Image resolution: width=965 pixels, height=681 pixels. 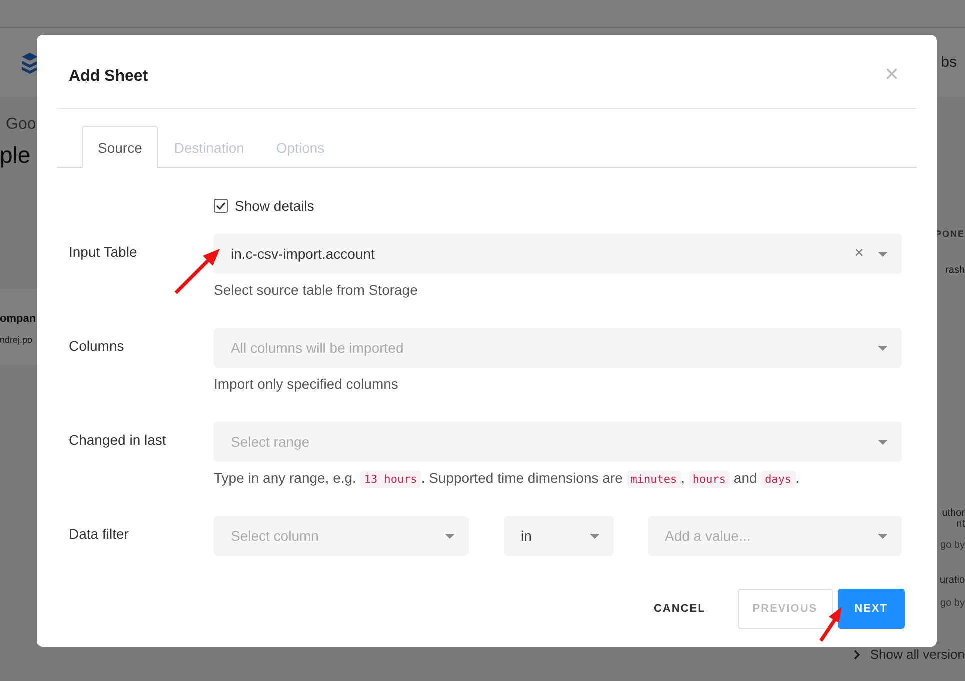 What do you see at coordinates (679, 609) in the screenshot?
I see `cancel-button: CANCEL` at bounding box center [679, 609].